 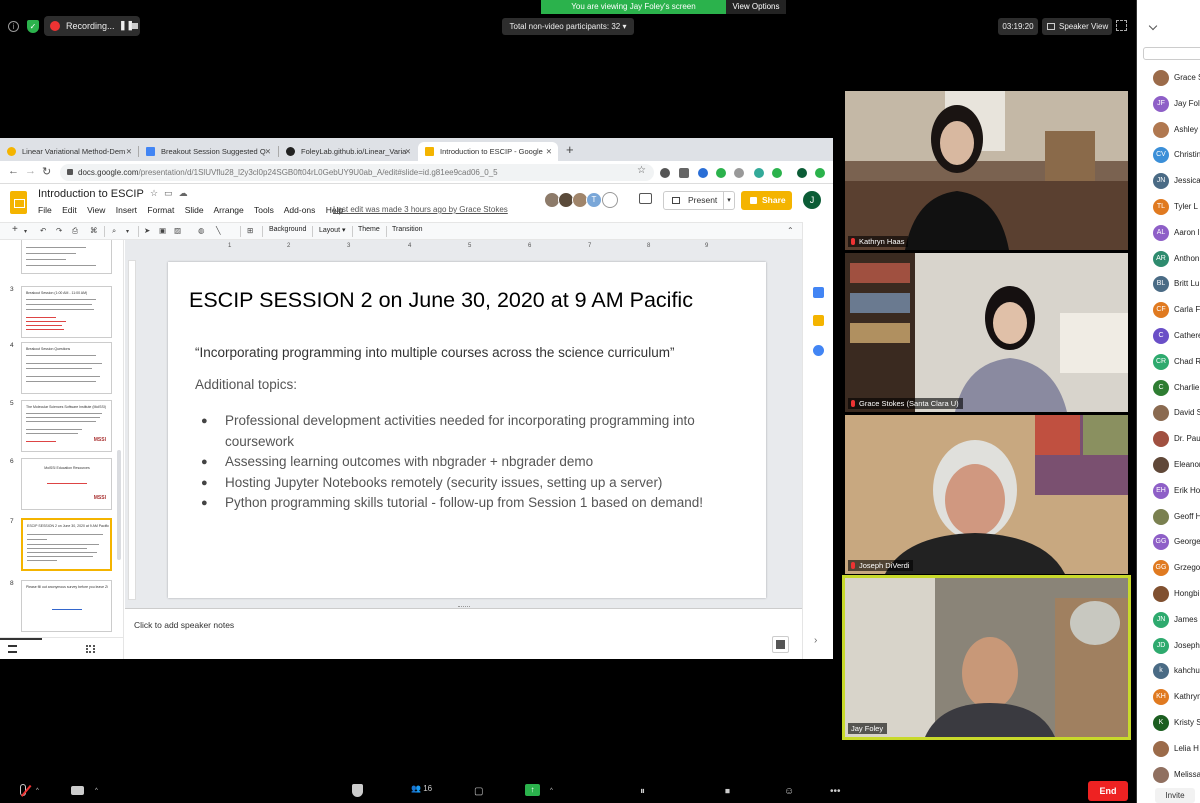 What do you see at coordinates (551, 791) in the screenshot?
I see `share-options-icon: ^` at bounding box center [551, 791].